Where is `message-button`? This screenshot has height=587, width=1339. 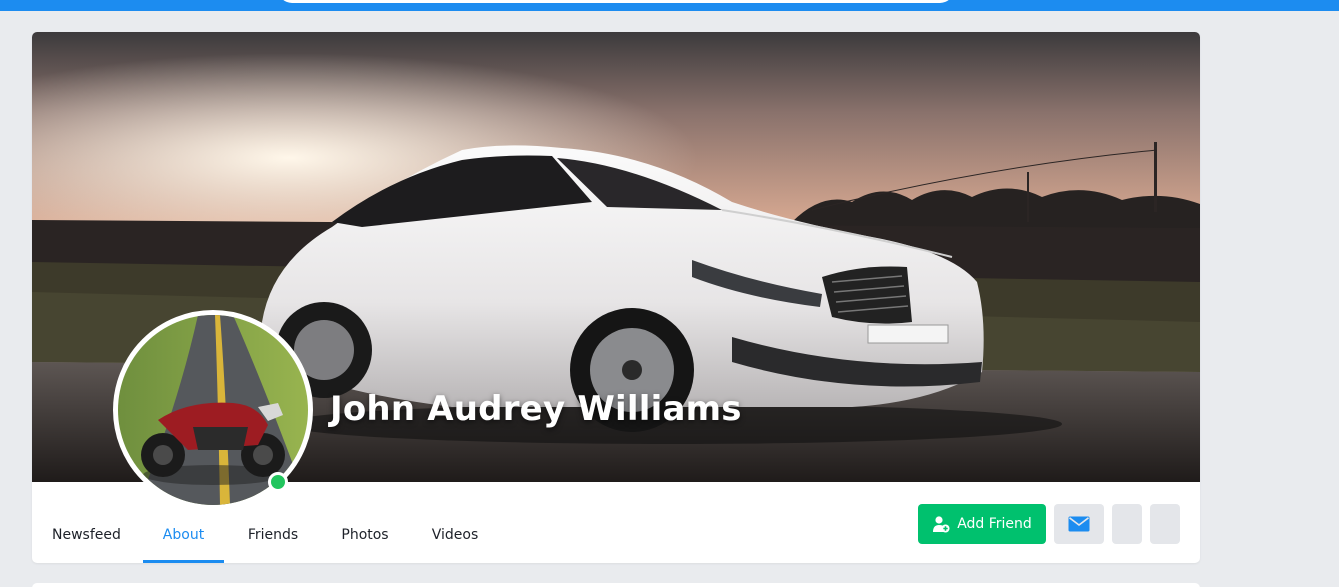
message-button is located at coordinates (1079, 524).